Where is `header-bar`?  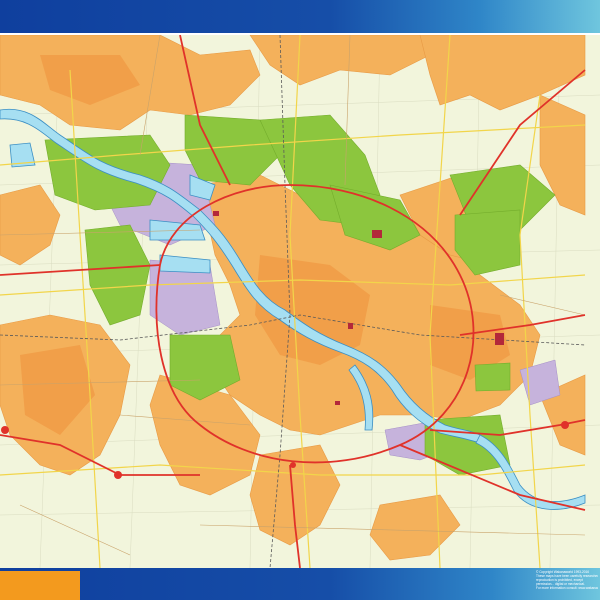
header-bar is located at coordinates (300, 16).